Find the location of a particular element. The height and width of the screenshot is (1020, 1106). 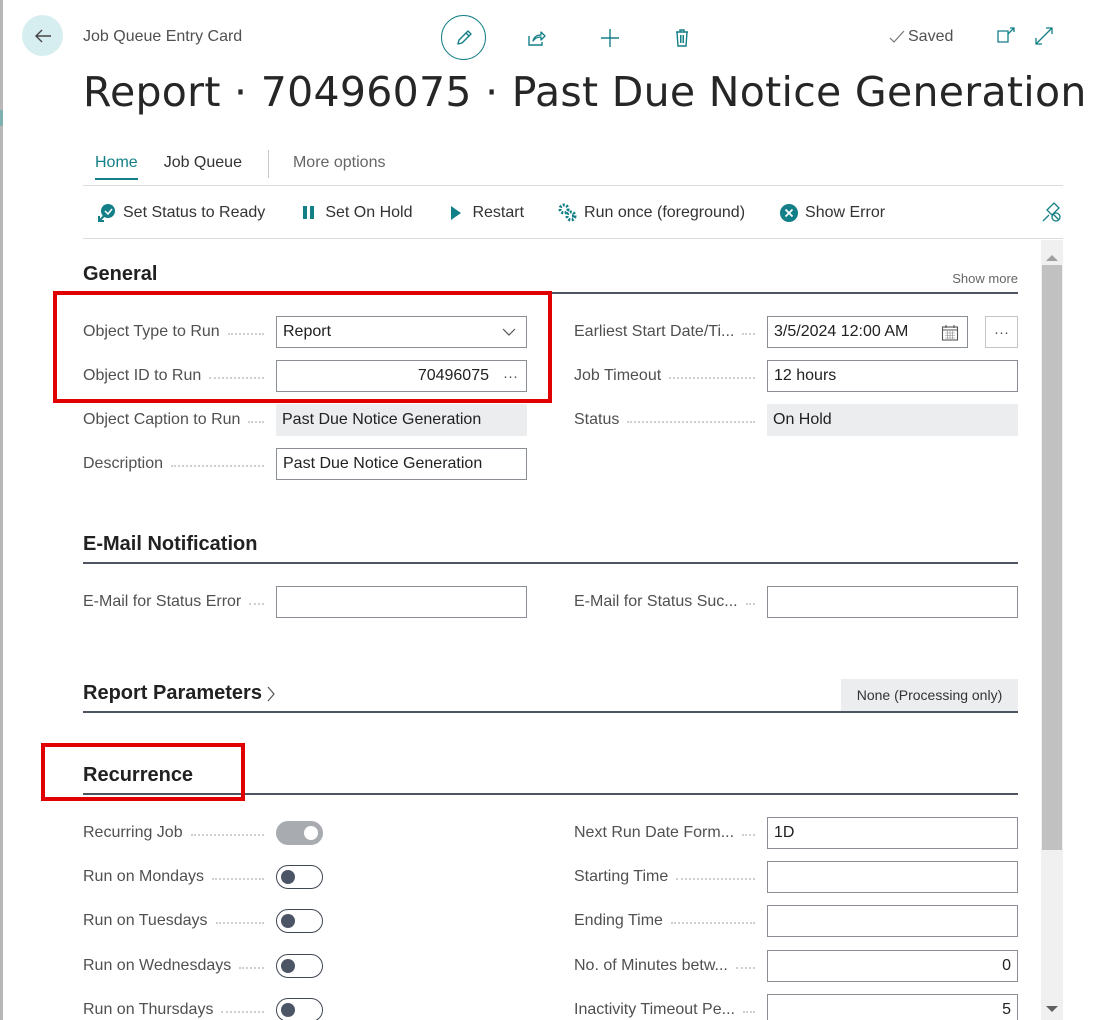

status-ready-icon is located at coordinates (106, 212).